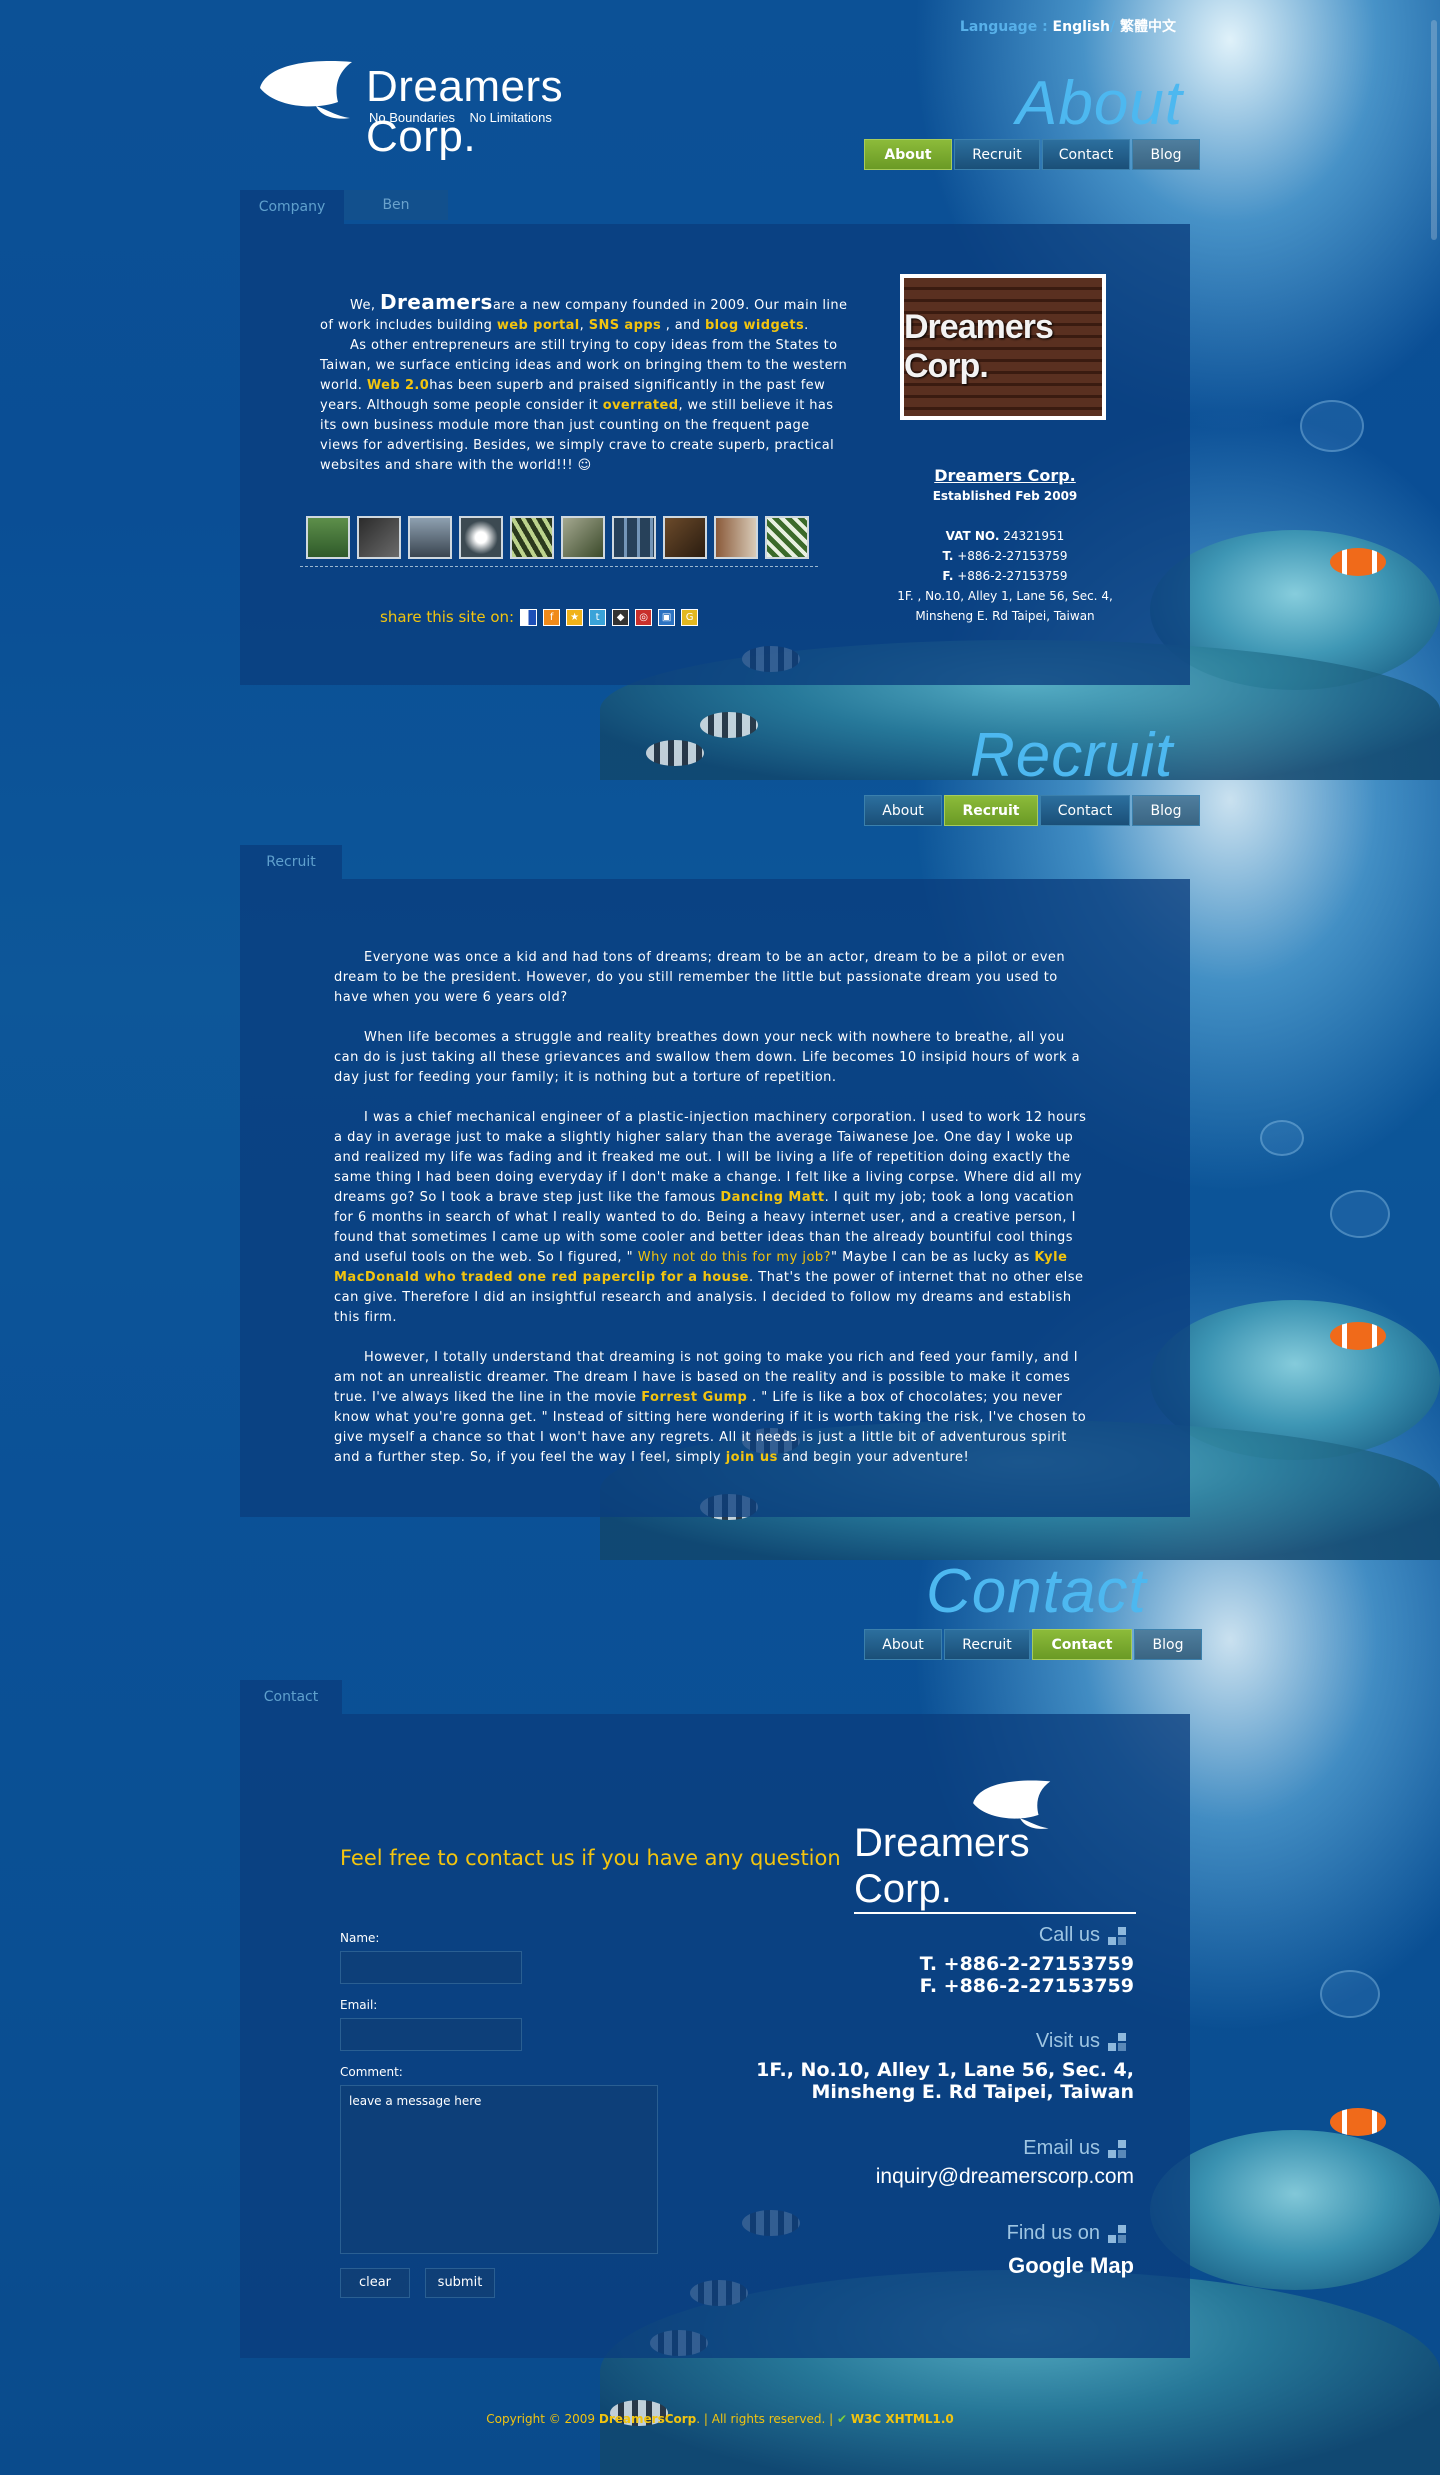 The height and width of the screenshot is (2475, 1440). I want to click on delicious-icon, so click(529, 617).